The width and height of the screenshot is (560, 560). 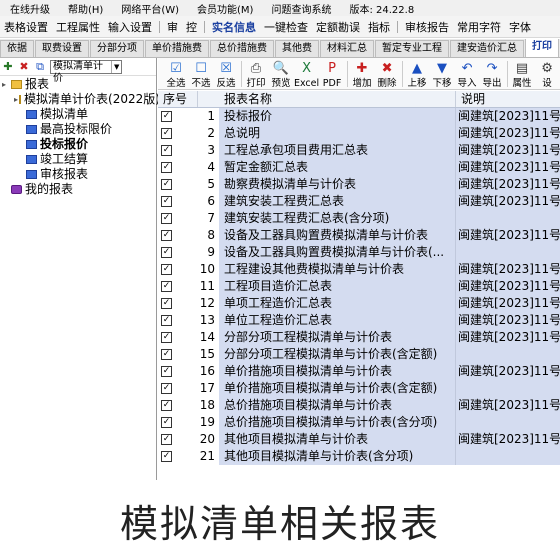 I want to click on report-name: 工程项目造价汇总表, so click(x=337, y=286).